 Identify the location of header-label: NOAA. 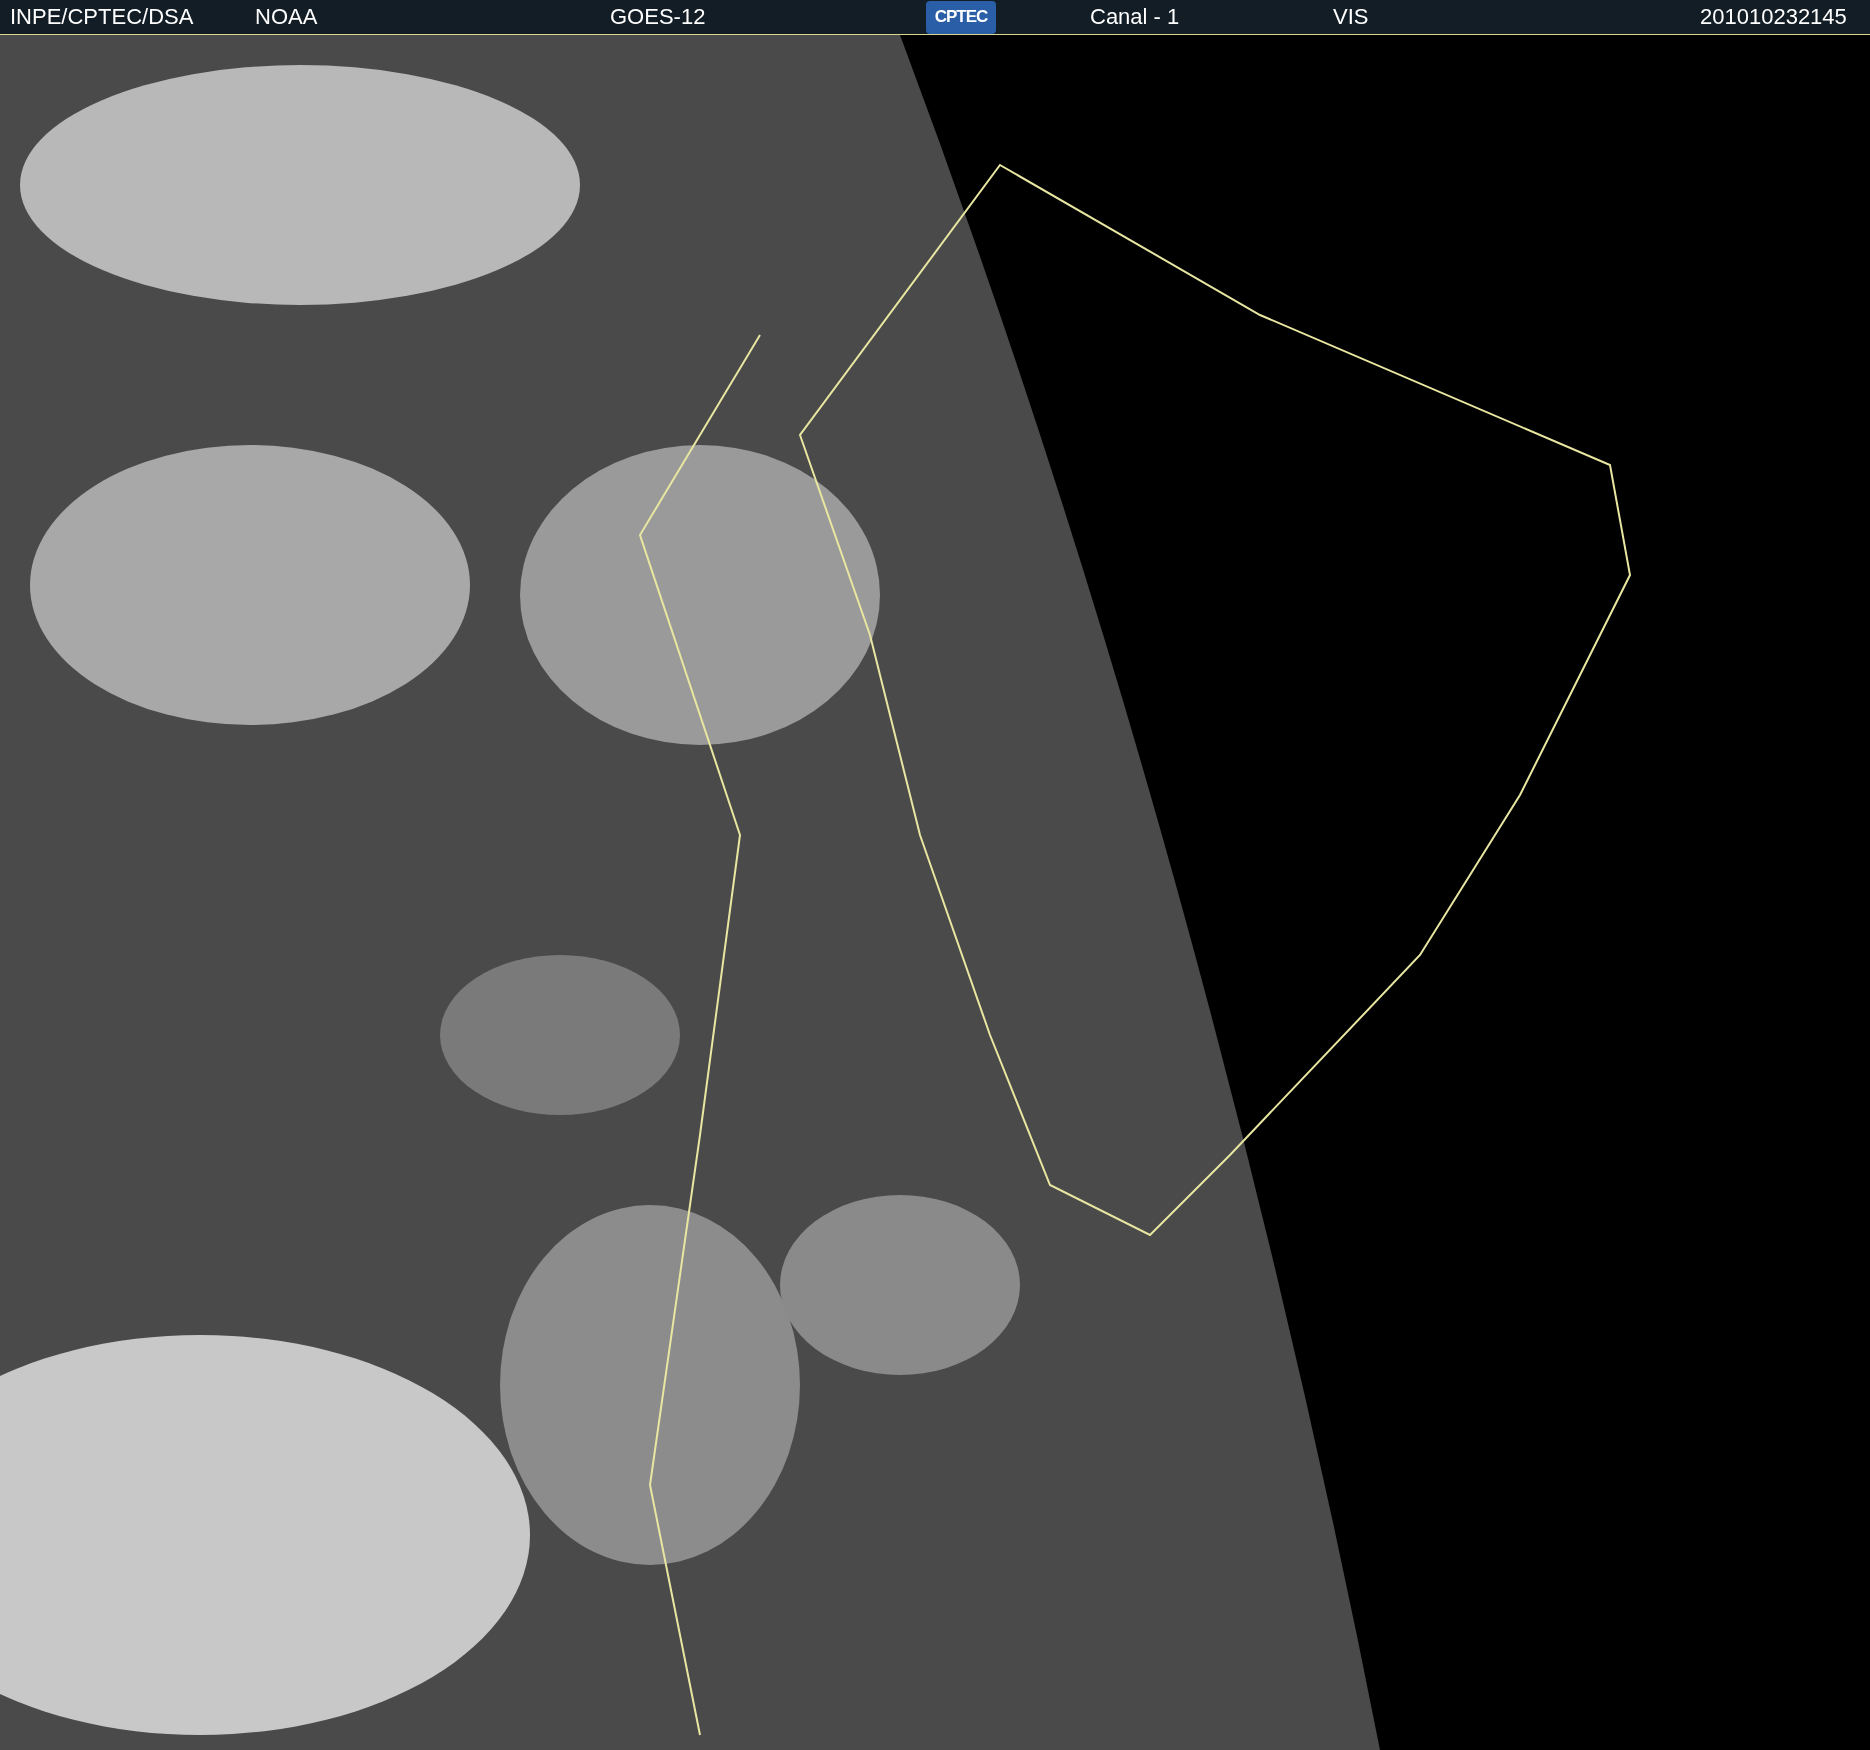
(286, 17).